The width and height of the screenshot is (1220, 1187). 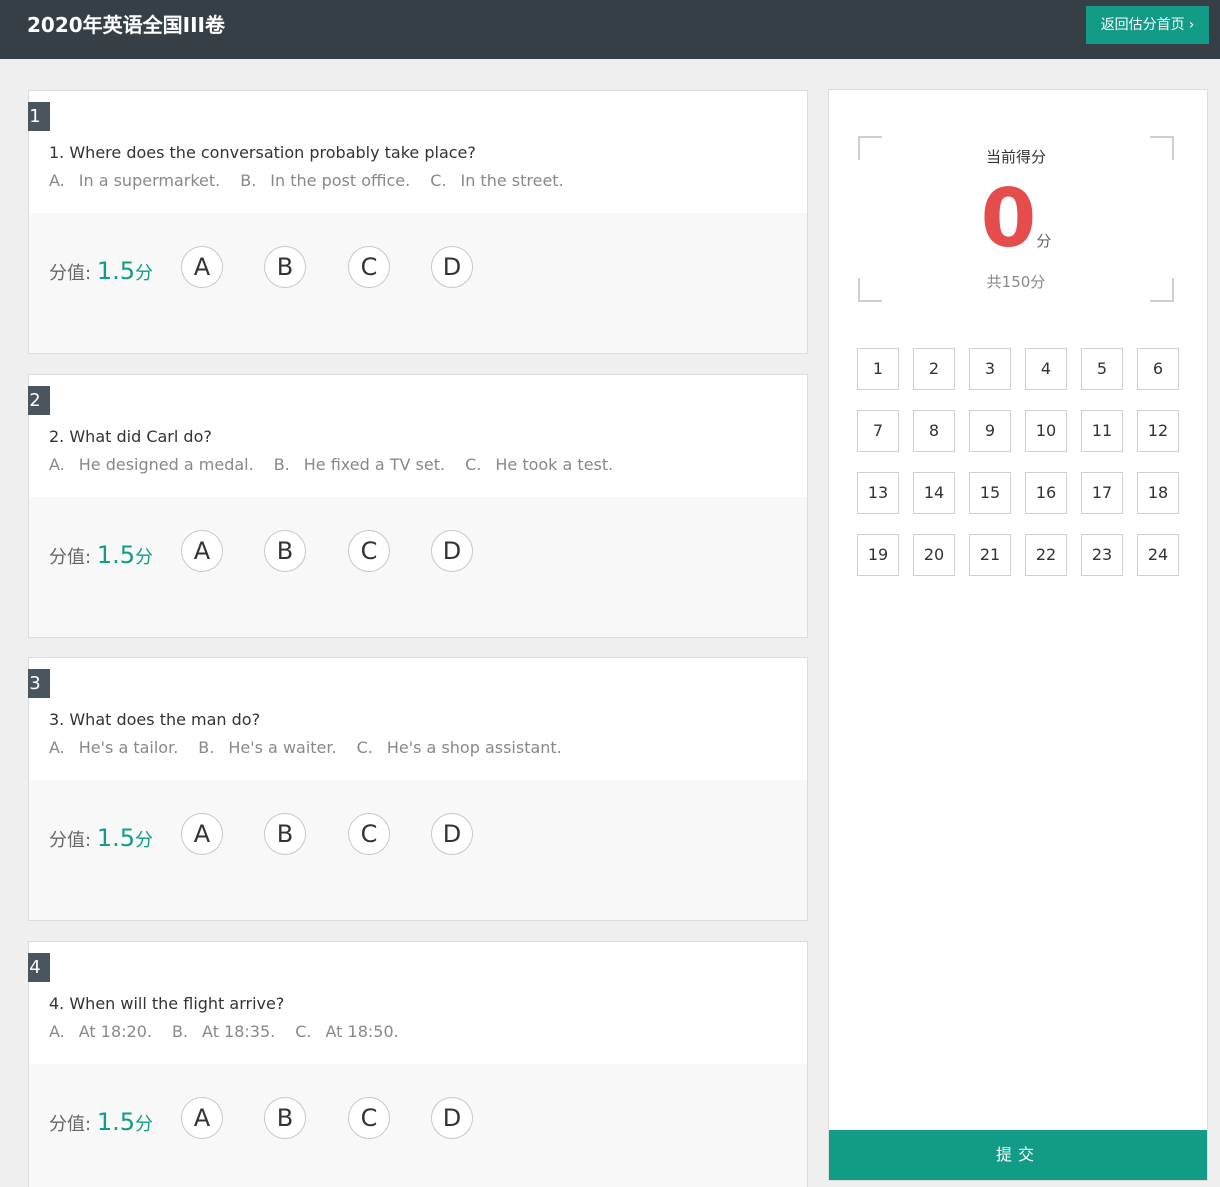 I want to click on question-nav-cell: 1, so click(x=878, y=369).